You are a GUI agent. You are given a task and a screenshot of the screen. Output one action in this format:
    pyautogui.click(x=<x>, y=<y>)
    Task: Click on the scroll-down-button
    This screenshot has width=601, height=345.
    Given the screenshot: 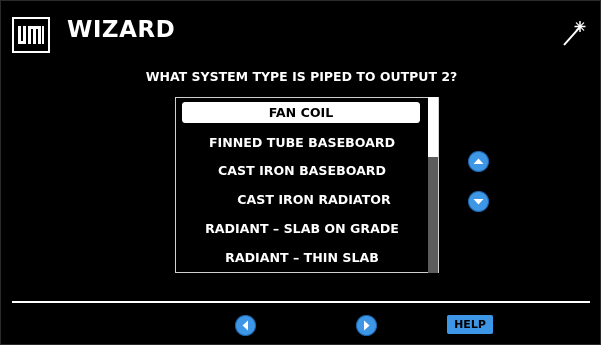 What is the action you would take?
    pyautogui.click(x=478, y=201)
    